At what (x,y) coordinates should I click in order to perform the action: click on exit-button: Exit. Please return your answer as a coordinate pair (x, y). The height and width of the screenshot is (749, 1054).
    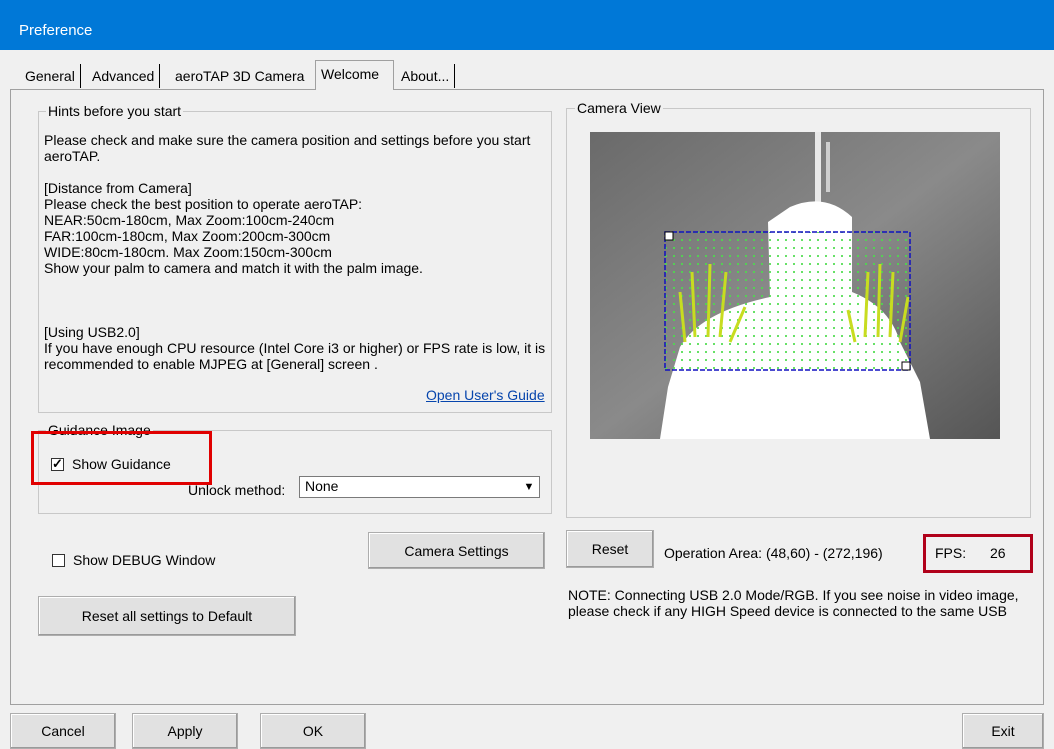
    Looking at the image, I should click on (1003, 731).